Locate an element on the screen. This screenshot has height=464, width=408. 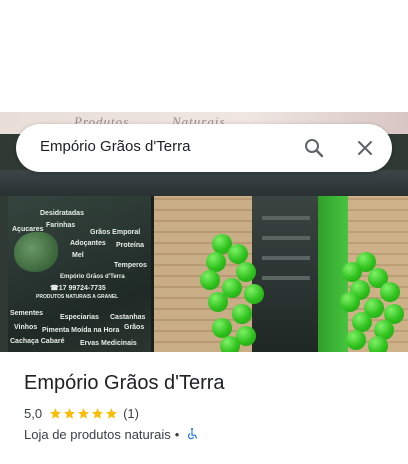
rating-value: 5,0 is located at coordinates (33, 413).